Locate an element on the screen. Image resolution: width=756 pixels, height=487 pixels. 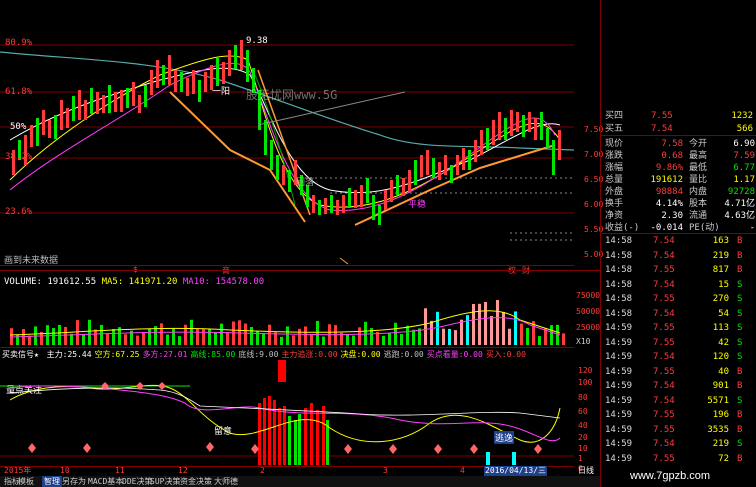
tick-row: 14:58 7.55 817 B is located at coordinates (678, 270).